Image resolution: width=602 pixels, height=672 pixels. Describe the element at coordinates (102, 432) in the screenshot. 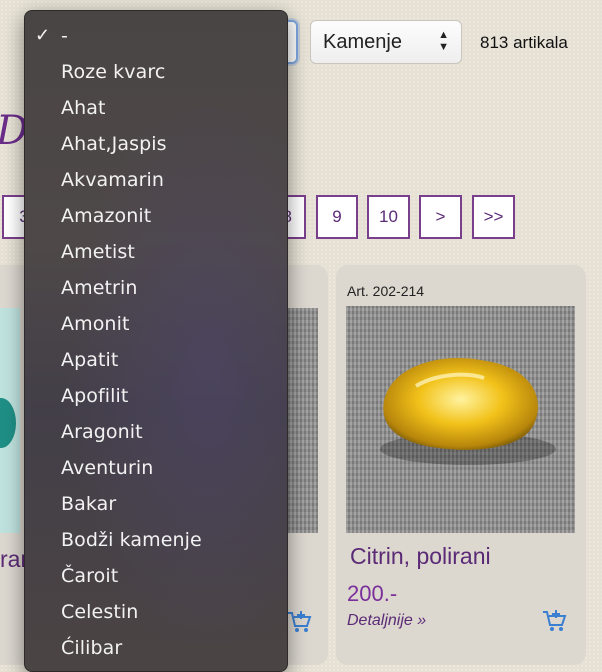

I see `dropdown-option: Aragonit` at that location.